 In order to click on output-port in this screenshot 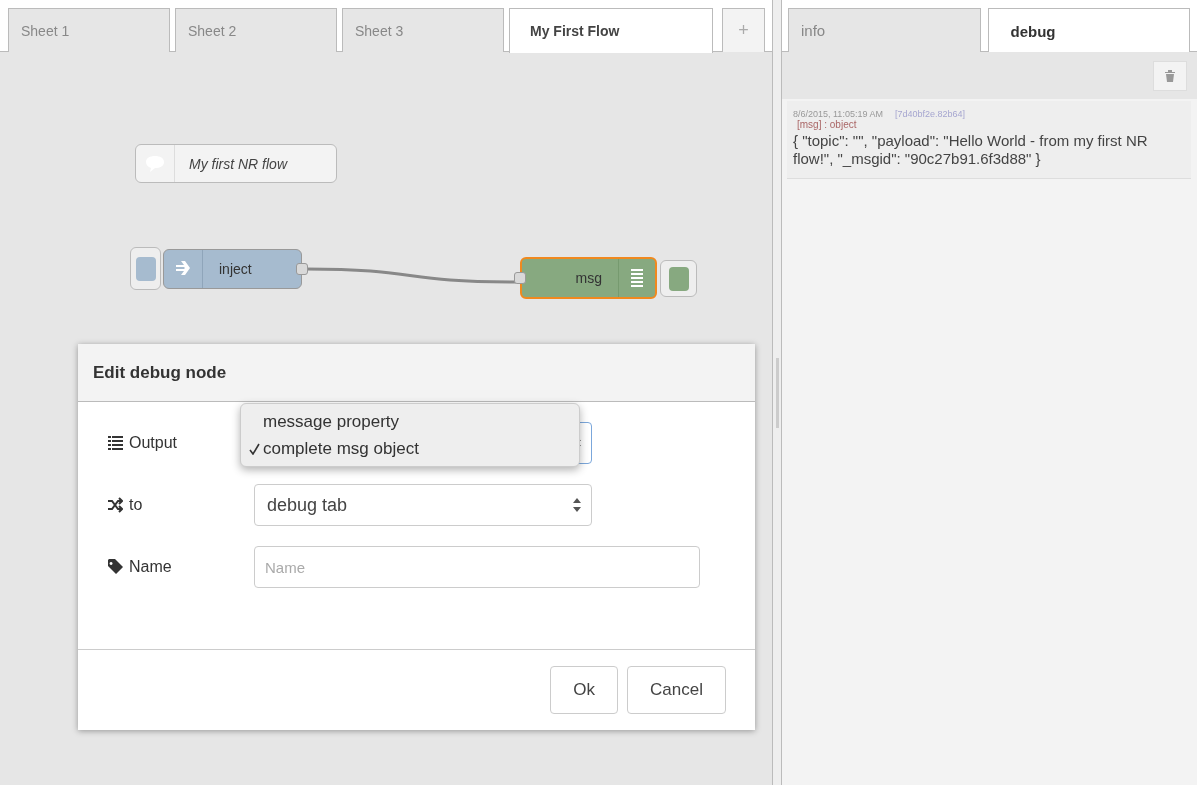, I will do `click(302, 269)`.